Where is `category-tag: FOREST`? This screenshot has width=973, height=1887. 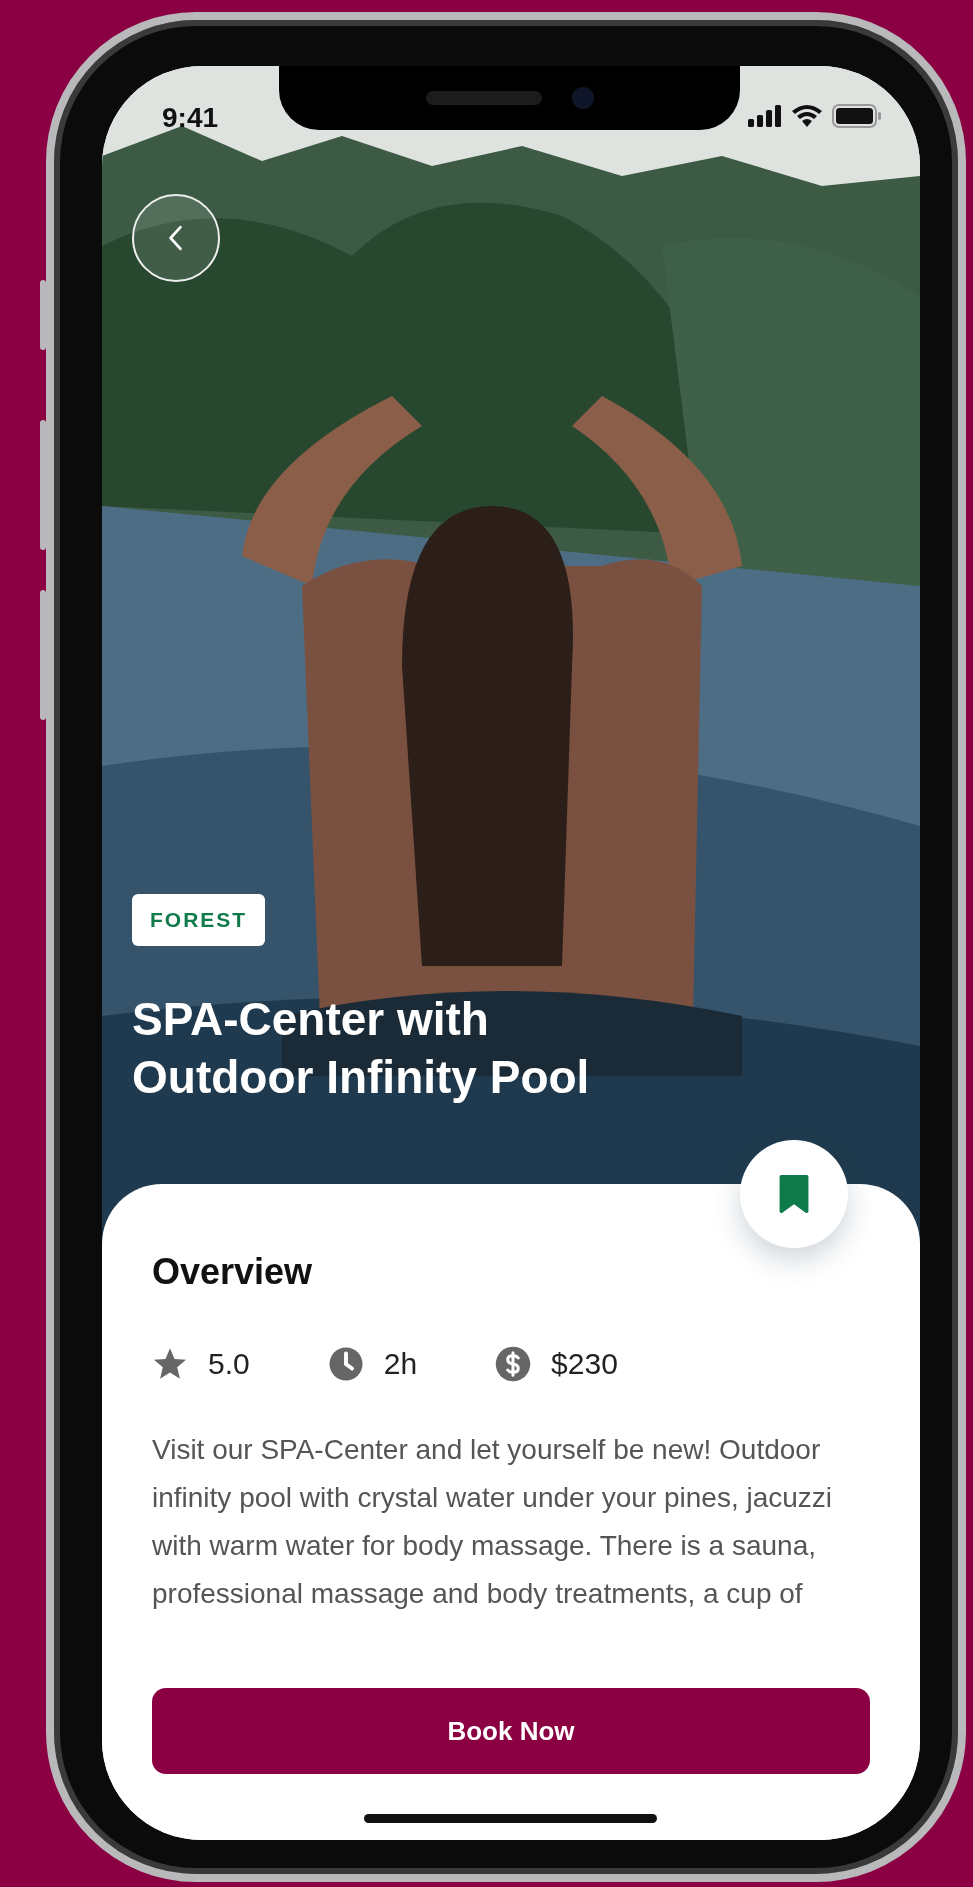
category-tag: FOREST is located at coordinates (199, 920).